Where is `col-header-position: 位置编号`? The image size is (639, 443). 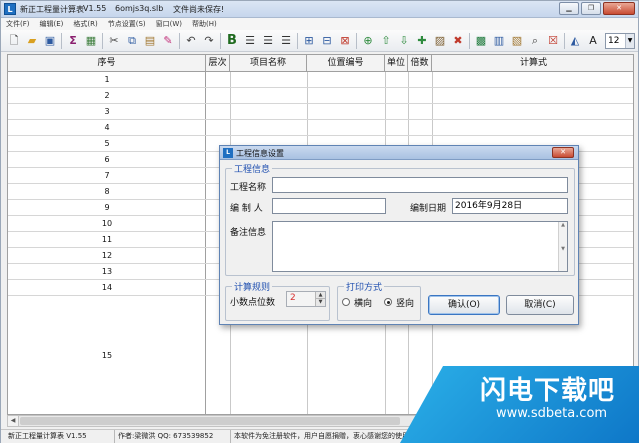 col-header-position: 位置编号 is located at coordinates (346, 63).